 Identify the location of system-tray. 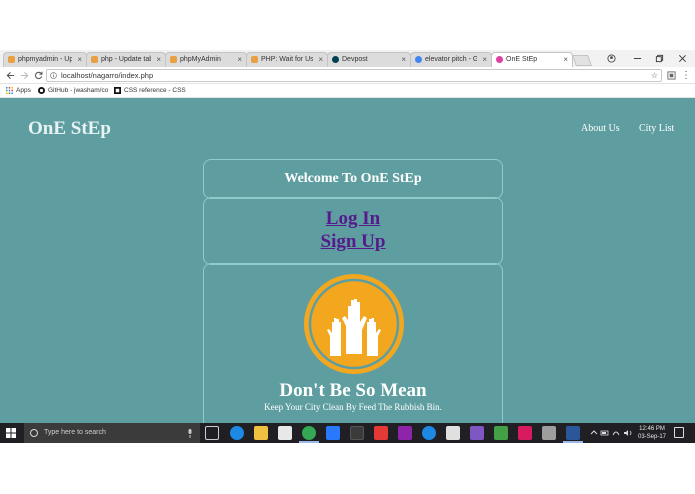
(611, 433).